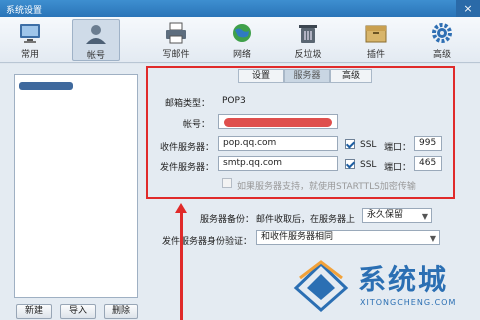 This screenshot has width=480, height=320. I want to click on toolbar-compose-button: 写邮件, so click(176, 40).